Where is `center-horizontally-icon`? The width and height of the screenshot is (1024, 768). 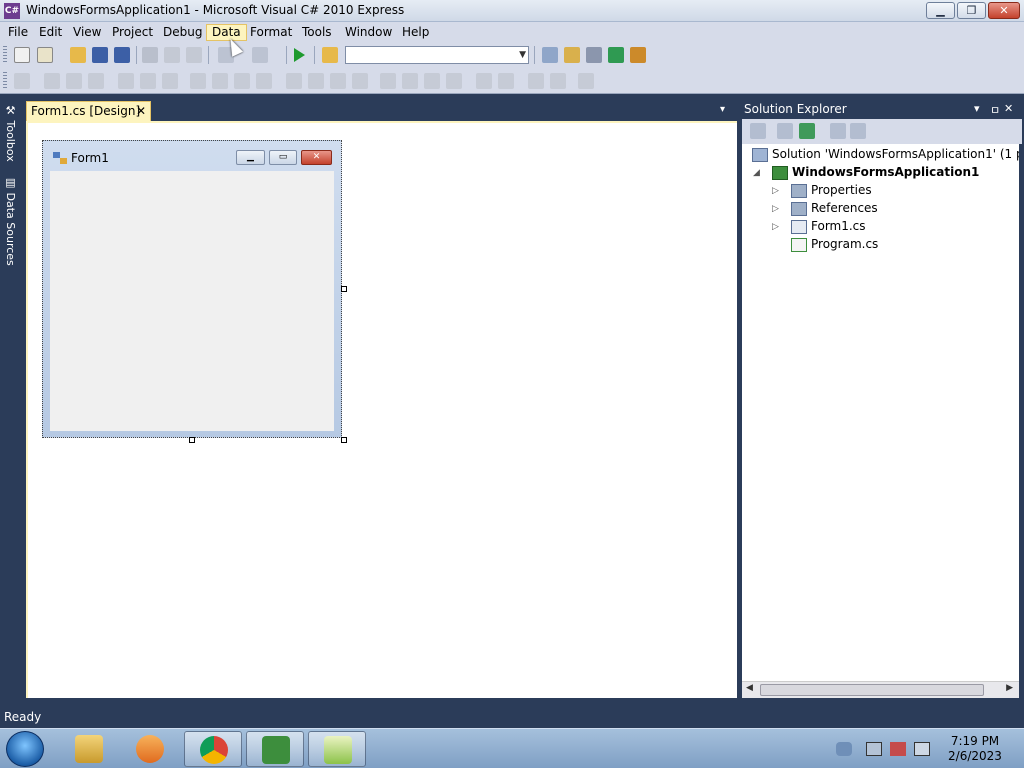 center-horizontally-icon is located at coordinates (484, 81).